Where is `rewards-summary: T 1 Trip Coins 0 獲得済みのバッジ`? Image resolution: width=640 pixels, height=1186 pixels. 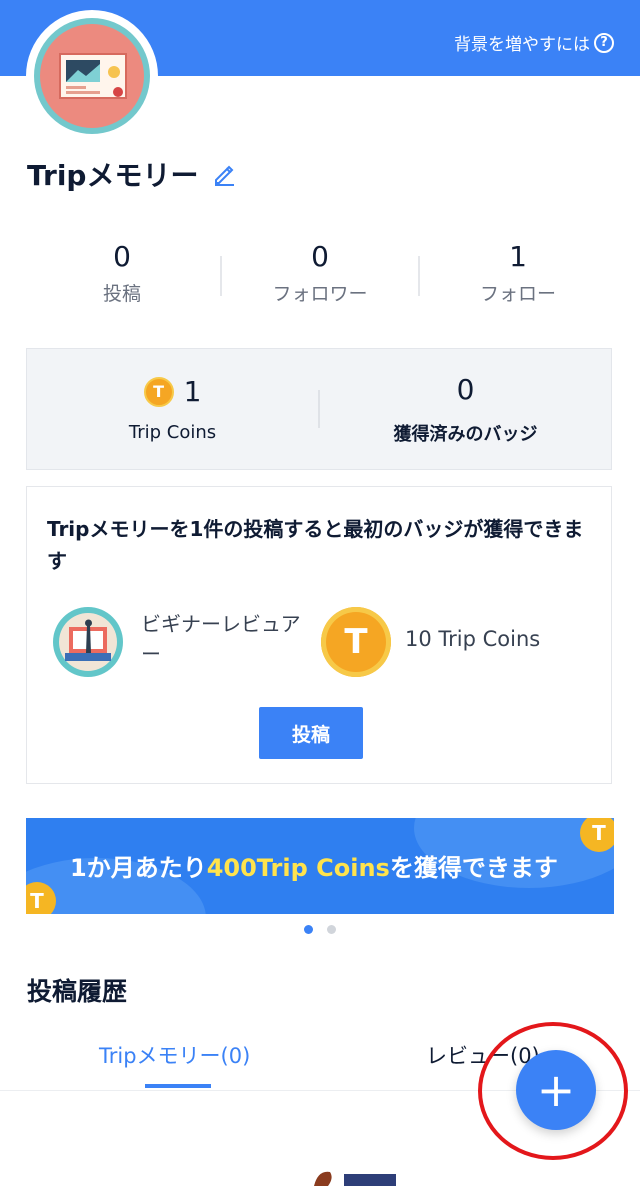 rewards-summary: T 1 Trip Coins 0 獲得済みのバッジ is located at coordinates (319, 409).